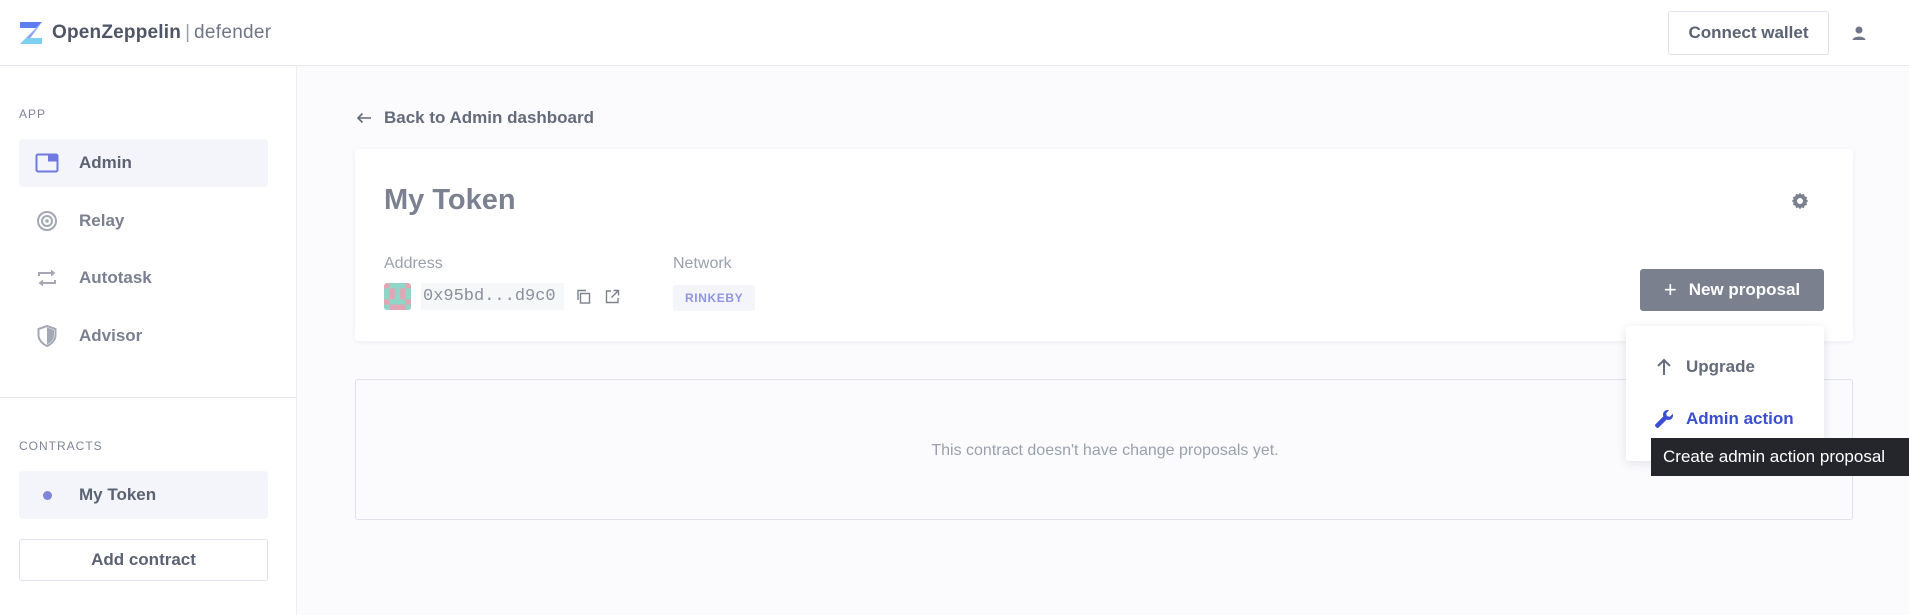 The image size is (1909, 615). What do you see at coordinates (118, 494) in the screenshot?
I see `sidebar-item-label: My Token` at bounding box center [118, 494].